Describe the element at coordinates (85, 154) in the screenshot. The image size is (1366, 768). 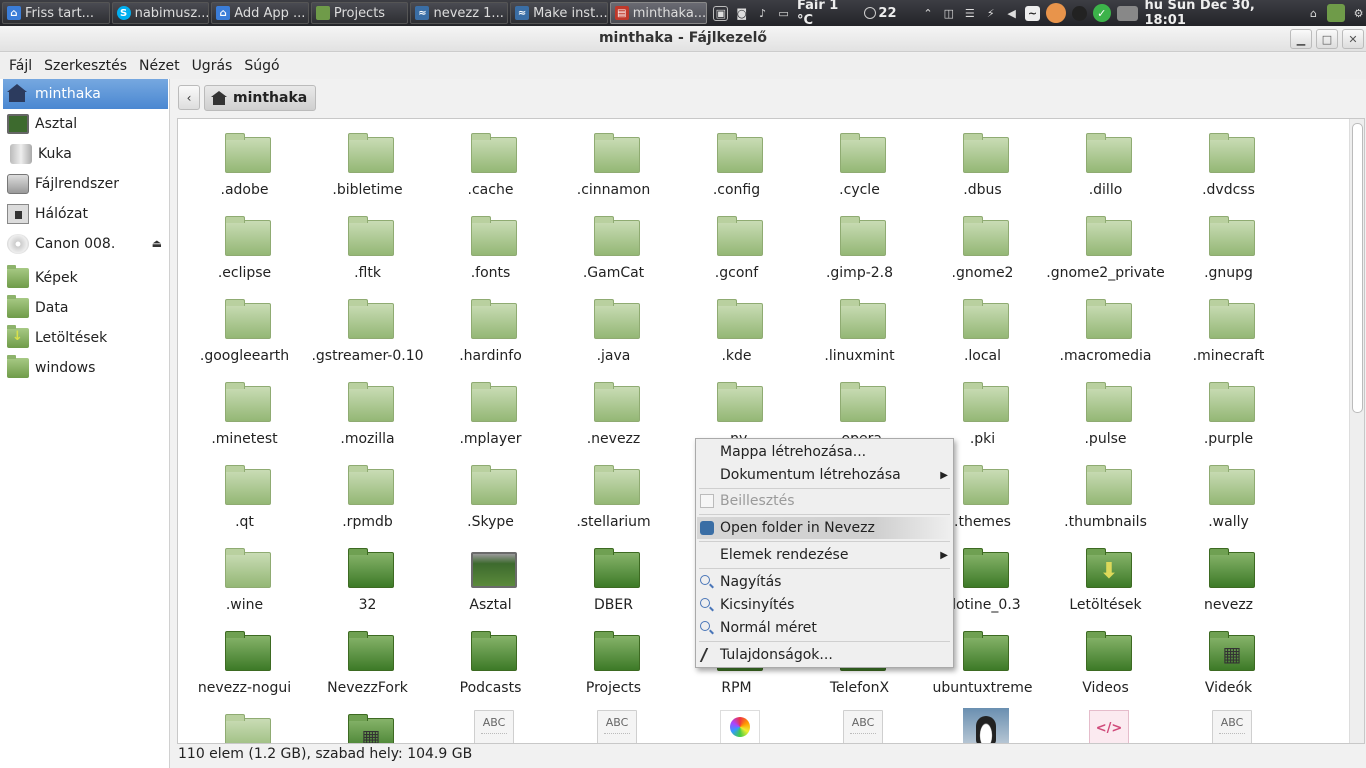
I see `sidebar-item-trash: Kuka` at that location.